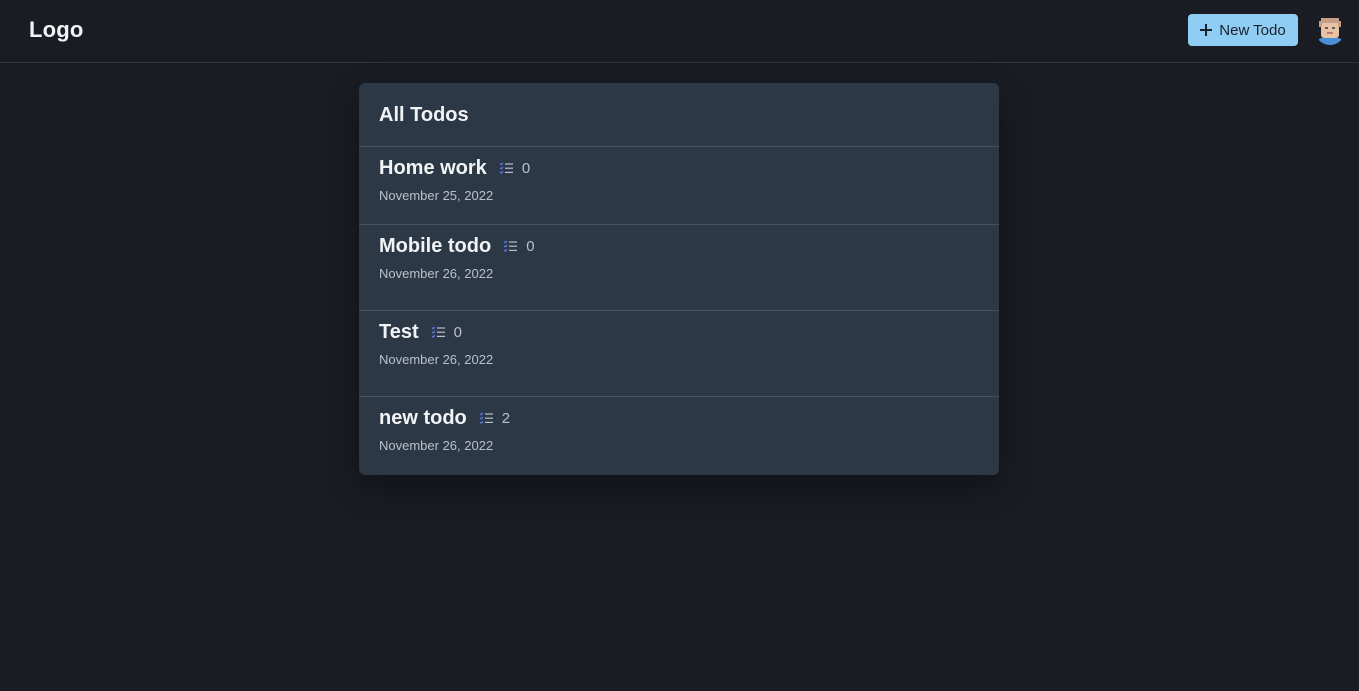 This screenshot has width=1359, height=691. Describe the element at coordinates (679, 332) in the screenshot. I see `todo-item-heading: Test 0` at that location.